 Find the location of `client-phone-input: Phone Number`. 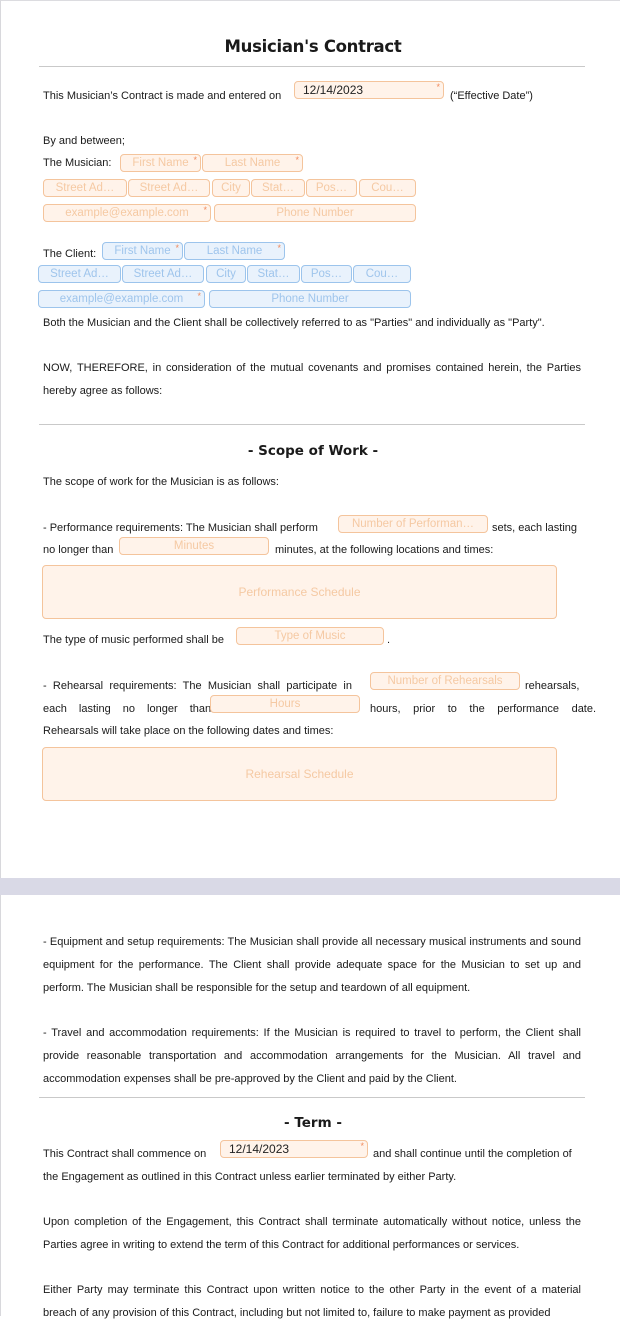

client-phone-input: Phone Number is located at coordinates (310, 299).